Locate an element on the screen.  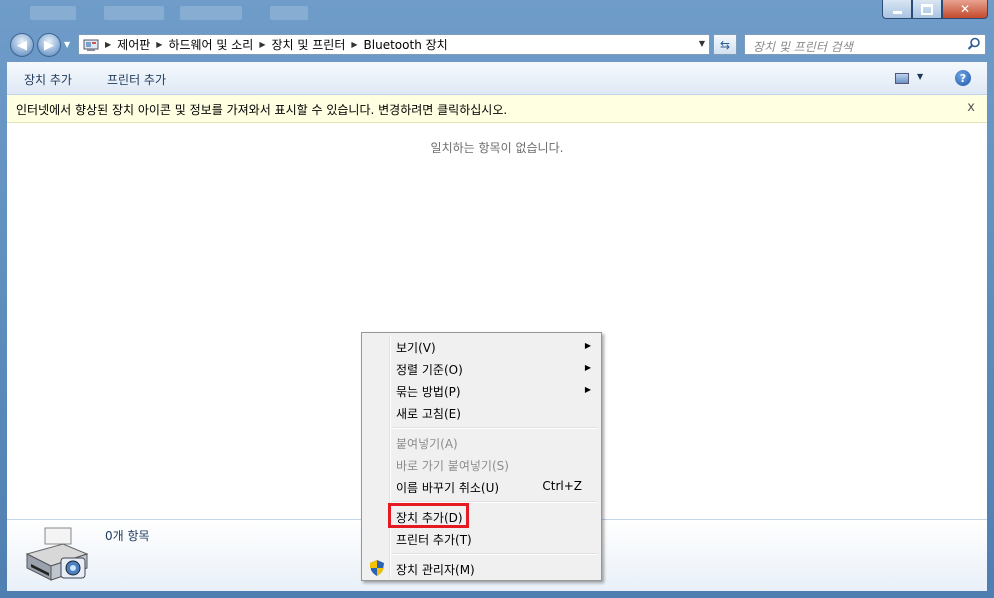
menu-item-label: 장치 관리자(M) is located at coordinates (435, 570).